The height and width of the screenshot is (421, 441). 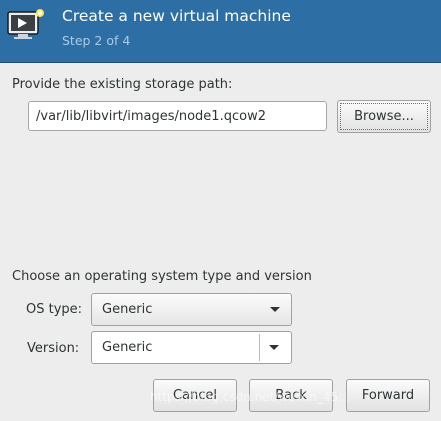 I want to click on back-button-label: Back, so click(x=291, y=395).